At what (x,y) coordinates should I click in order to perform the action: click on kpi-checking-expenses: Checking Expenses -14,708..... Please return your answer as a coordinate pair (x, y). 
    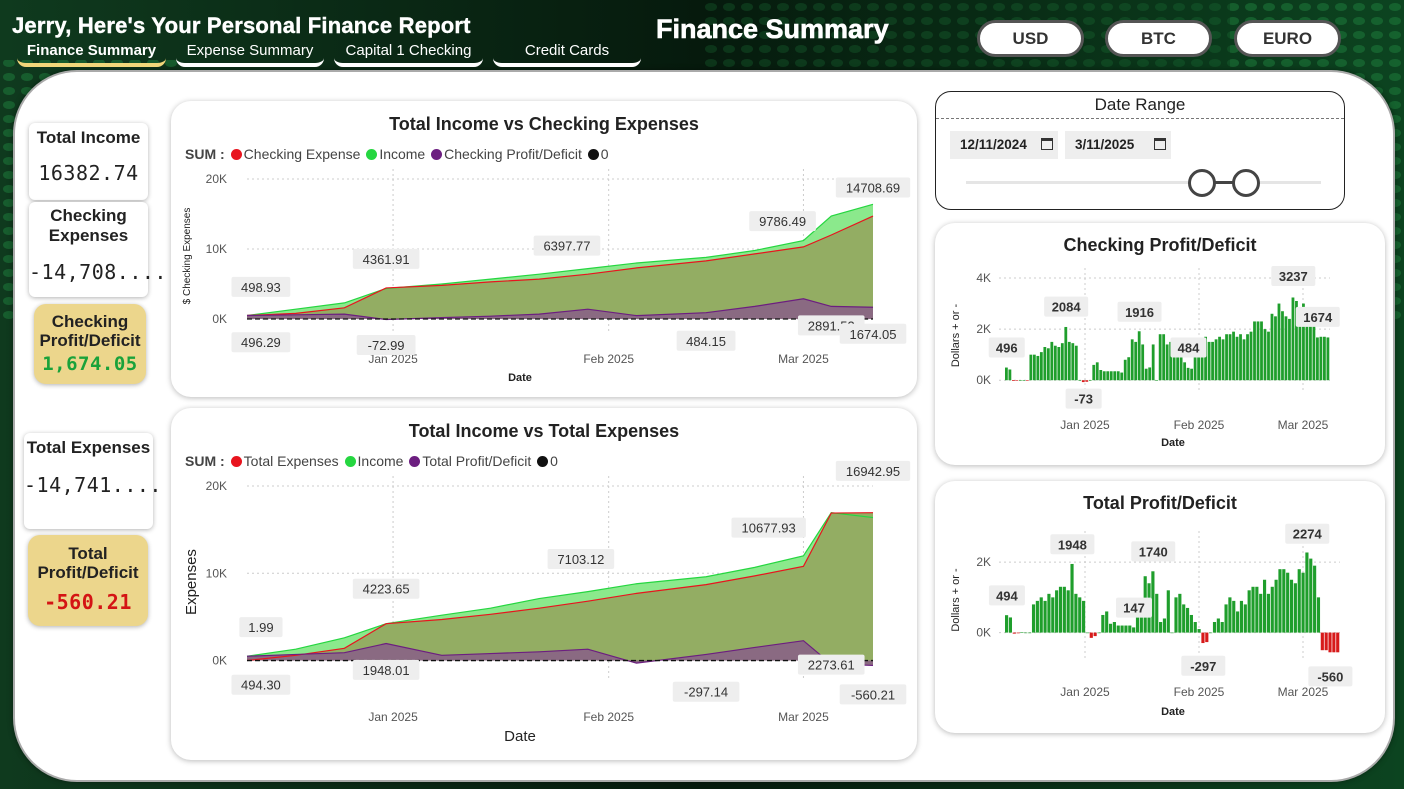
    Looking at the image, I should click on (98, 249).